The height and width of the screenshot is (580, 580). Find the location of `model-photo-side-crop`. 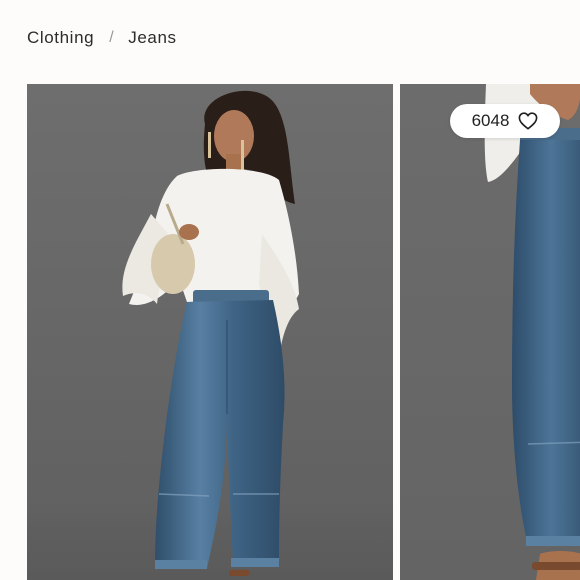

model-photo-side-crop is located at coordinates (532, 332).